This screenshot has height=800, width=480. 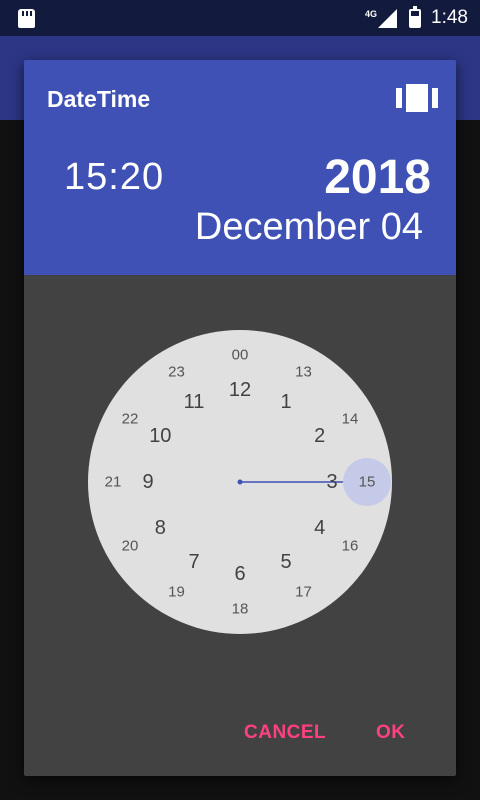 I want to click on clock-hour-22: 22, so click(x=130, y=418).